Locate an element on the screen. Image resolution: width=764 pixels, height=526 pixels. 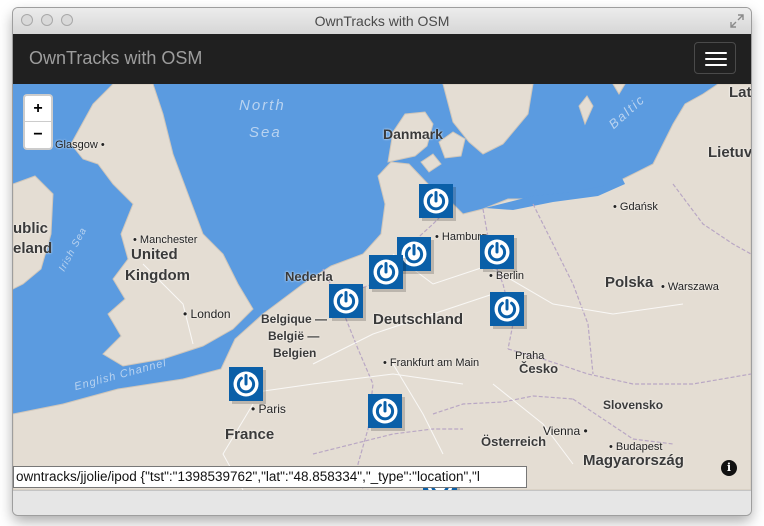
zoom-in-button: + is located at coordinates (38, 109).